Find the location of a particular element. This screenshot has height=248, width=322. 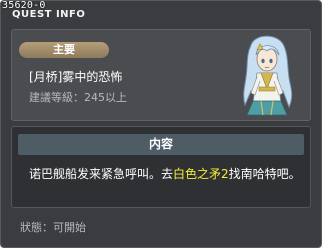

recommended-level: 建議等級：245以上 is located at coordinates (78, 97).